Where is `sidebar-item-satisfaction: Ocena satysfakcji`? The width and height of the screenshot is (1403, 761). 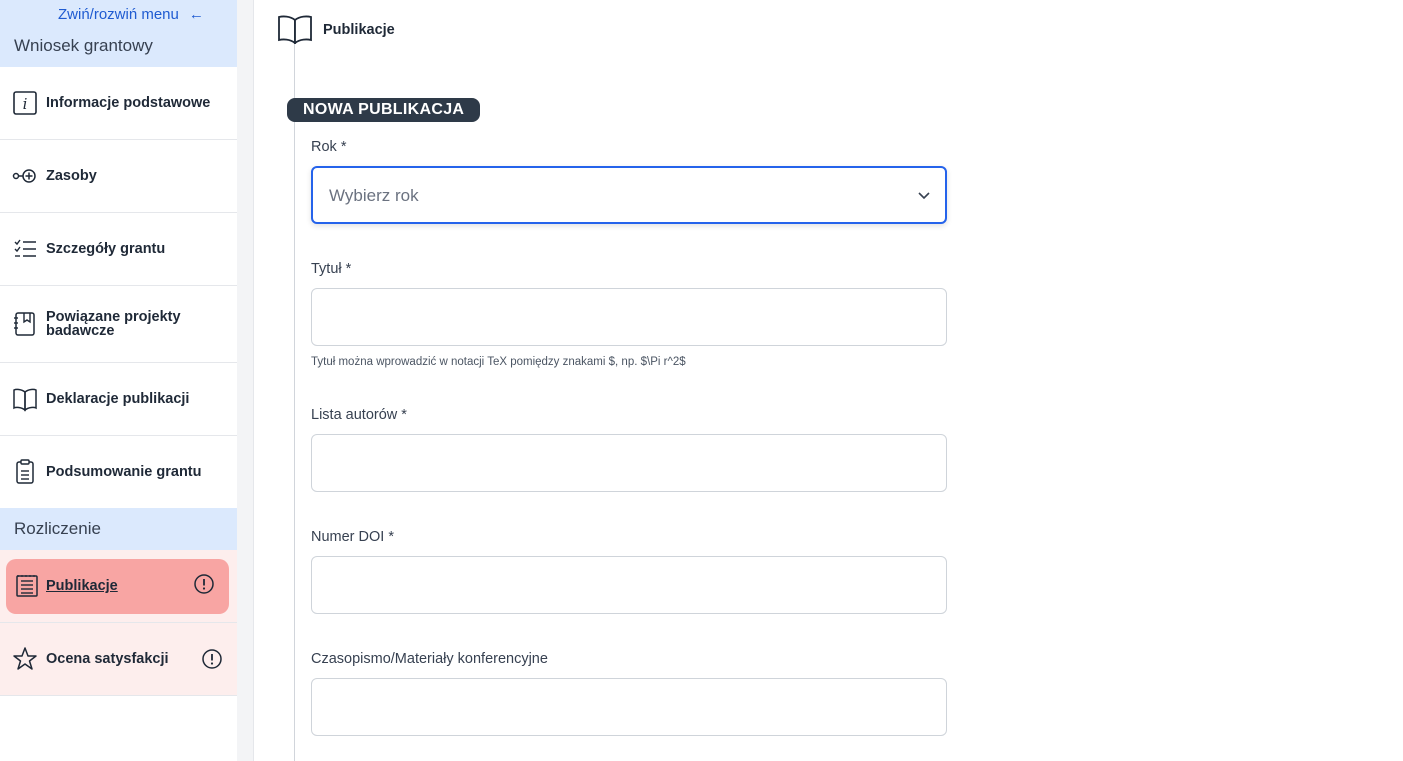 sidebar-item-satisfaction: Ocena satysfakcji is located at coordinates (118, 659).